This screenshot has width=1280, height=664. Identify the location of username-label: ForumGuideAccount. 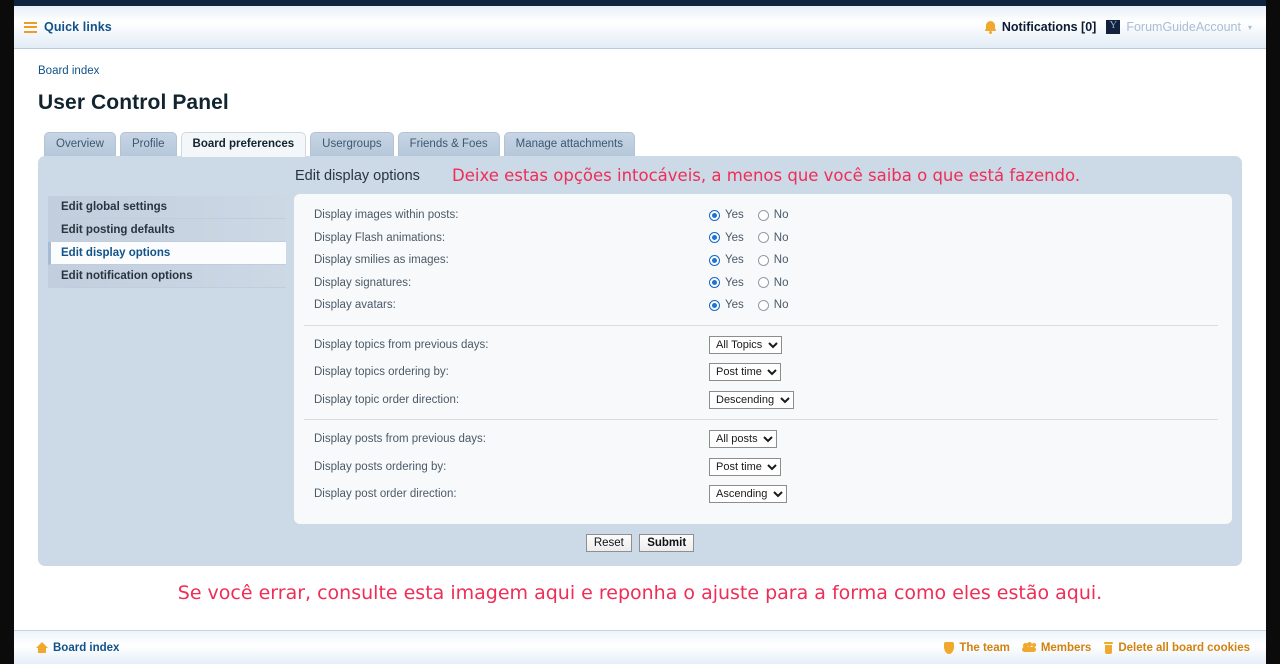
(1183, 27).